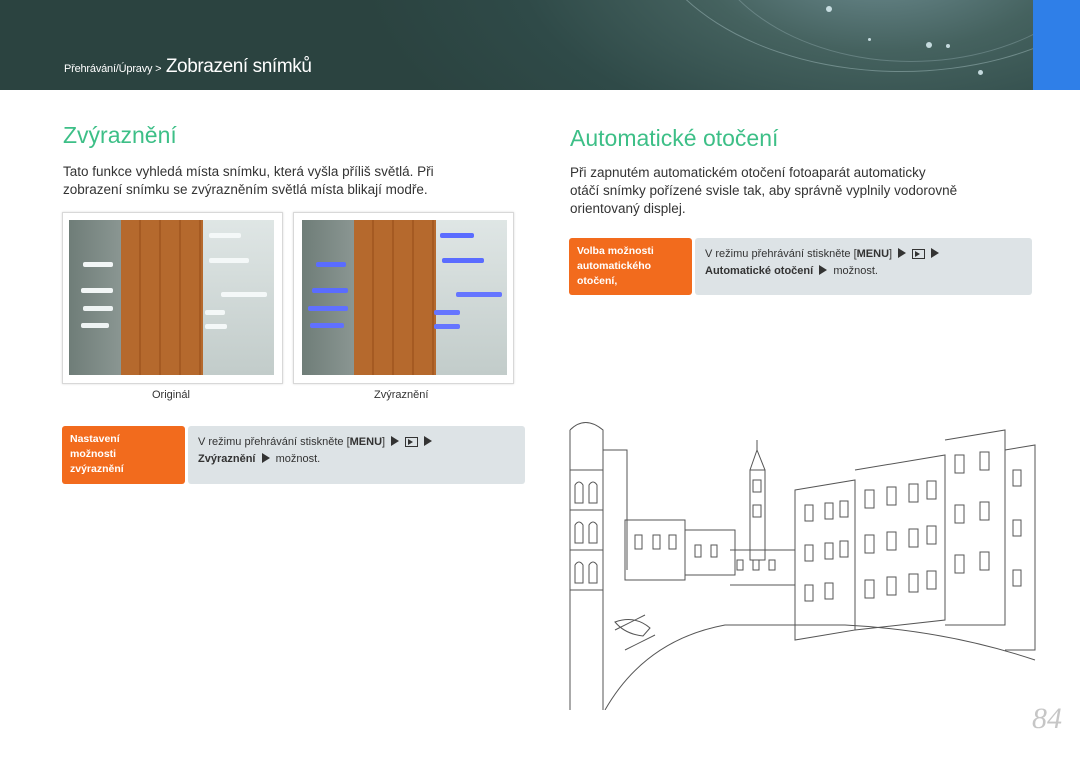  I want to click on label-line: zvýraznění, so click(97, 469).